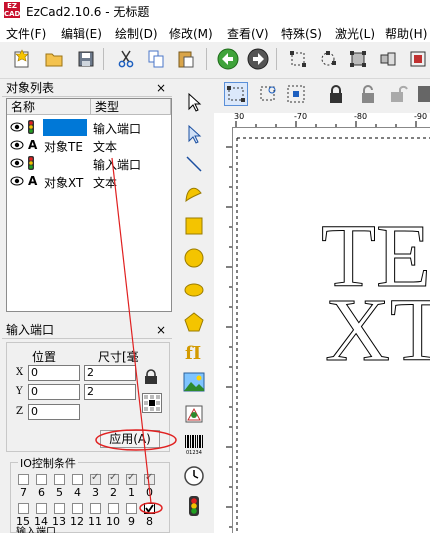 The height and width of the screenshot is (533, 430). I want to click on node-edit-icon, so click(328, 59).